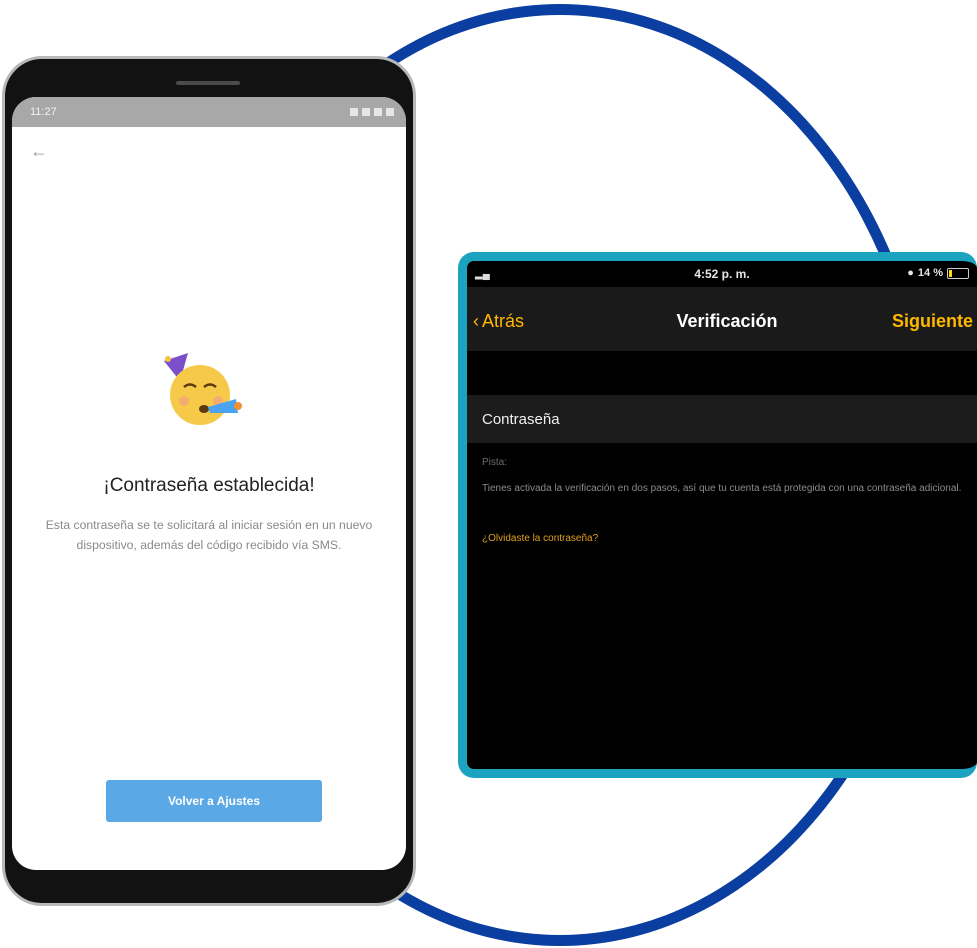 The image size is (977, 948). Describe the element at coordinates (495, 462) in the screenshot. I see `hint-label: Pista:` at that location.